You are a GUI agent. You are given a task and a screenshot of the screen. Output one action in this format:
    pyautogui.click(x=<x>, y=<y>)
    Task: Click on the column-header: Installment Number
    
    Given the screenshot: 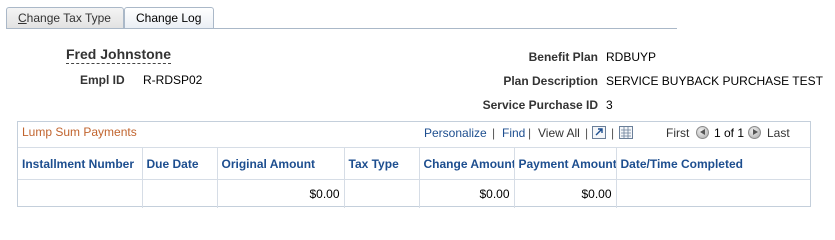 What is the action you would take?
    pyautogui.click(x=80, y=163)
    